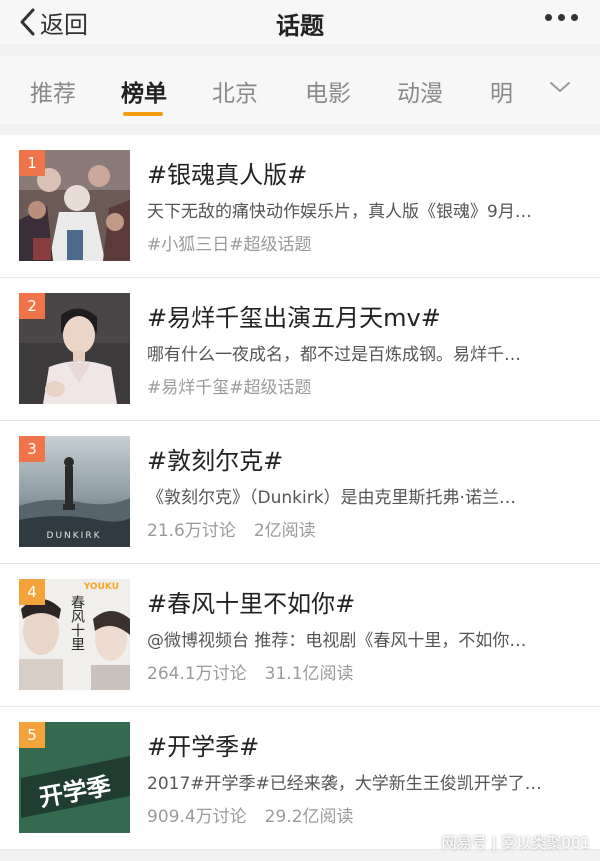 The image size is (600, 861). Describe the element at coordinates (300, 90) in the screenshot. I see `category-tab-bar: 推荐 榜单 北京 电影 动漫 明` at that location.